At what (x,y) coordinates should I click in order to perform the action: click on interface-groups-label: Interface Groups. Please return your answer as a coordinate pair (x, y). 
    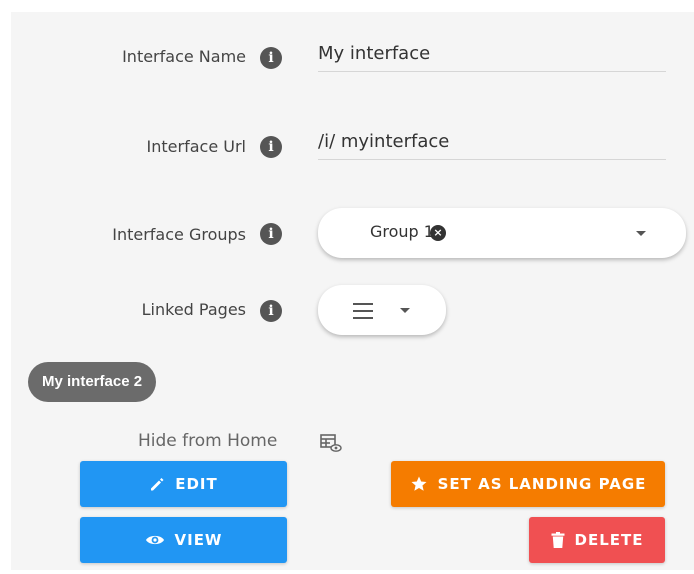
    Looking at the image, I should click on (179, 234).